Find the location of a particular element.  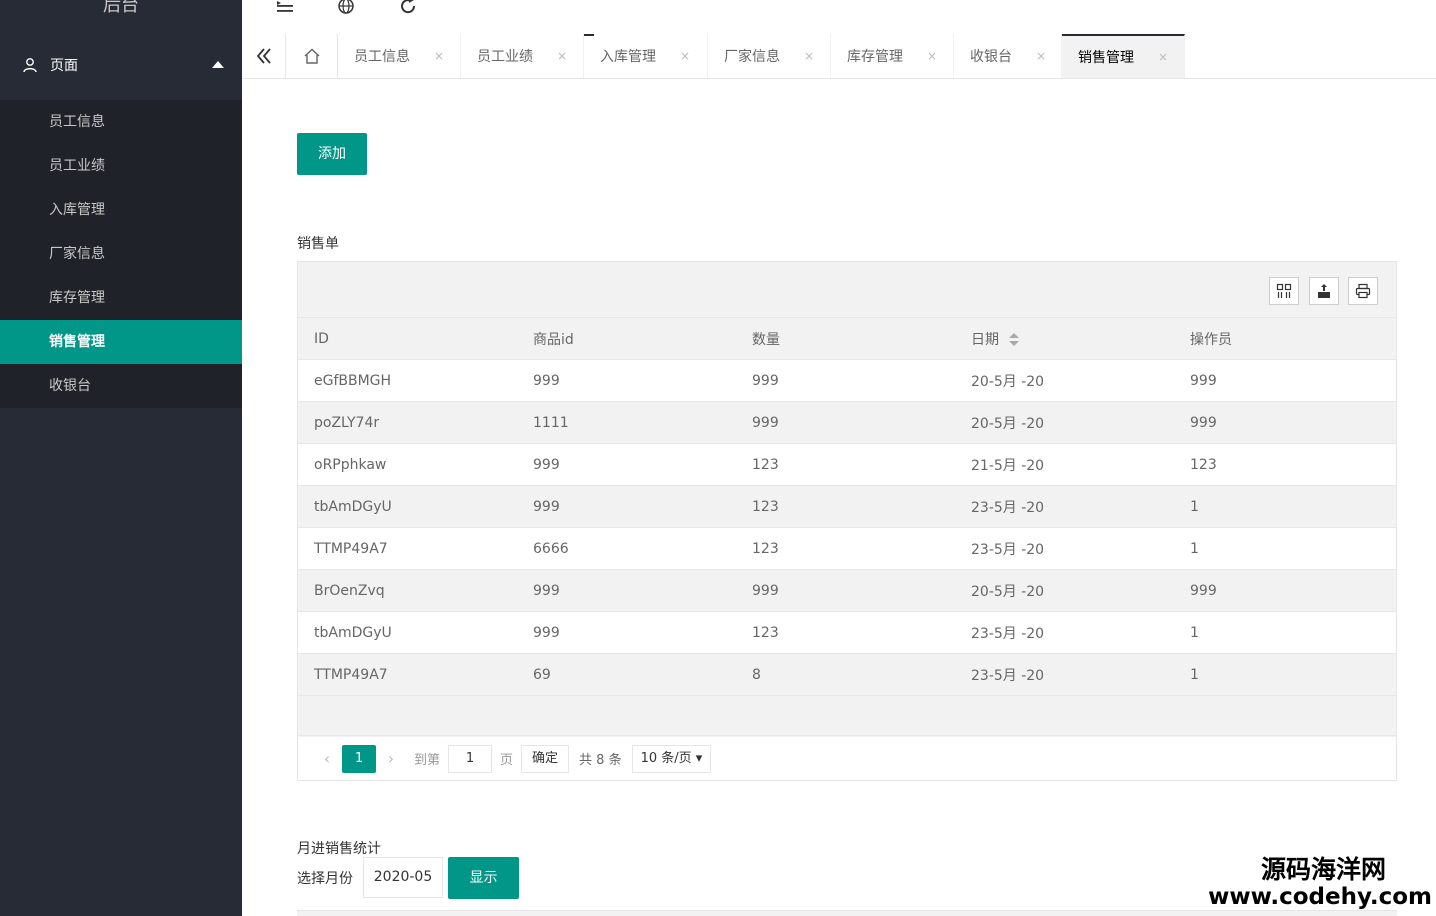

sidebar-group-pages: 页面 is located at coordinates (121, 65).